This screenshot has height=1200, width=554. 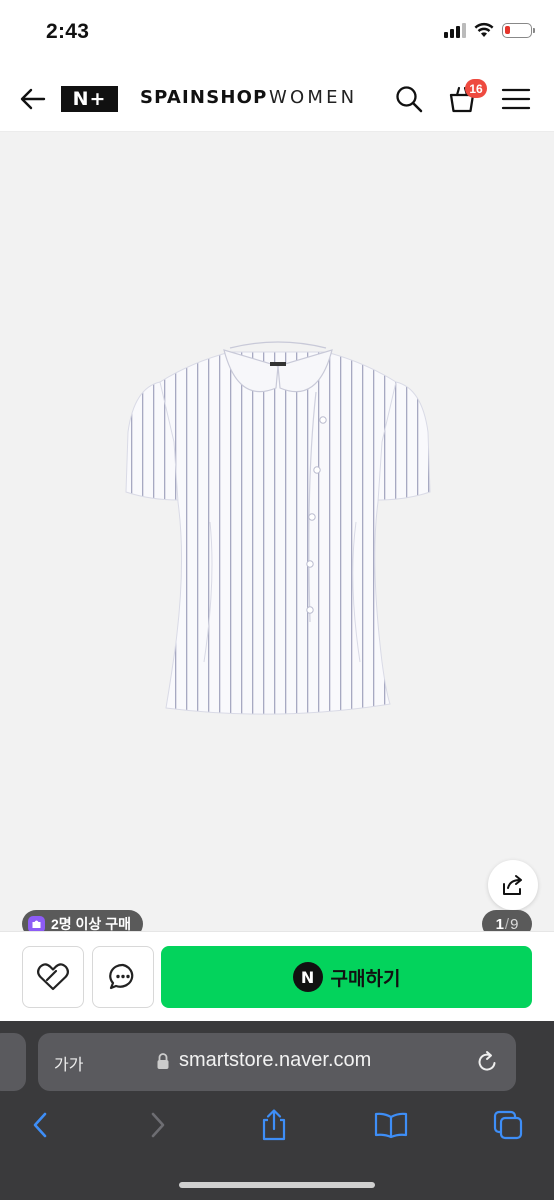 What do you see at coordinates (455, 30) in the screenshot?
I see `cellular-signal-icon` at bounding box center [455, 30].